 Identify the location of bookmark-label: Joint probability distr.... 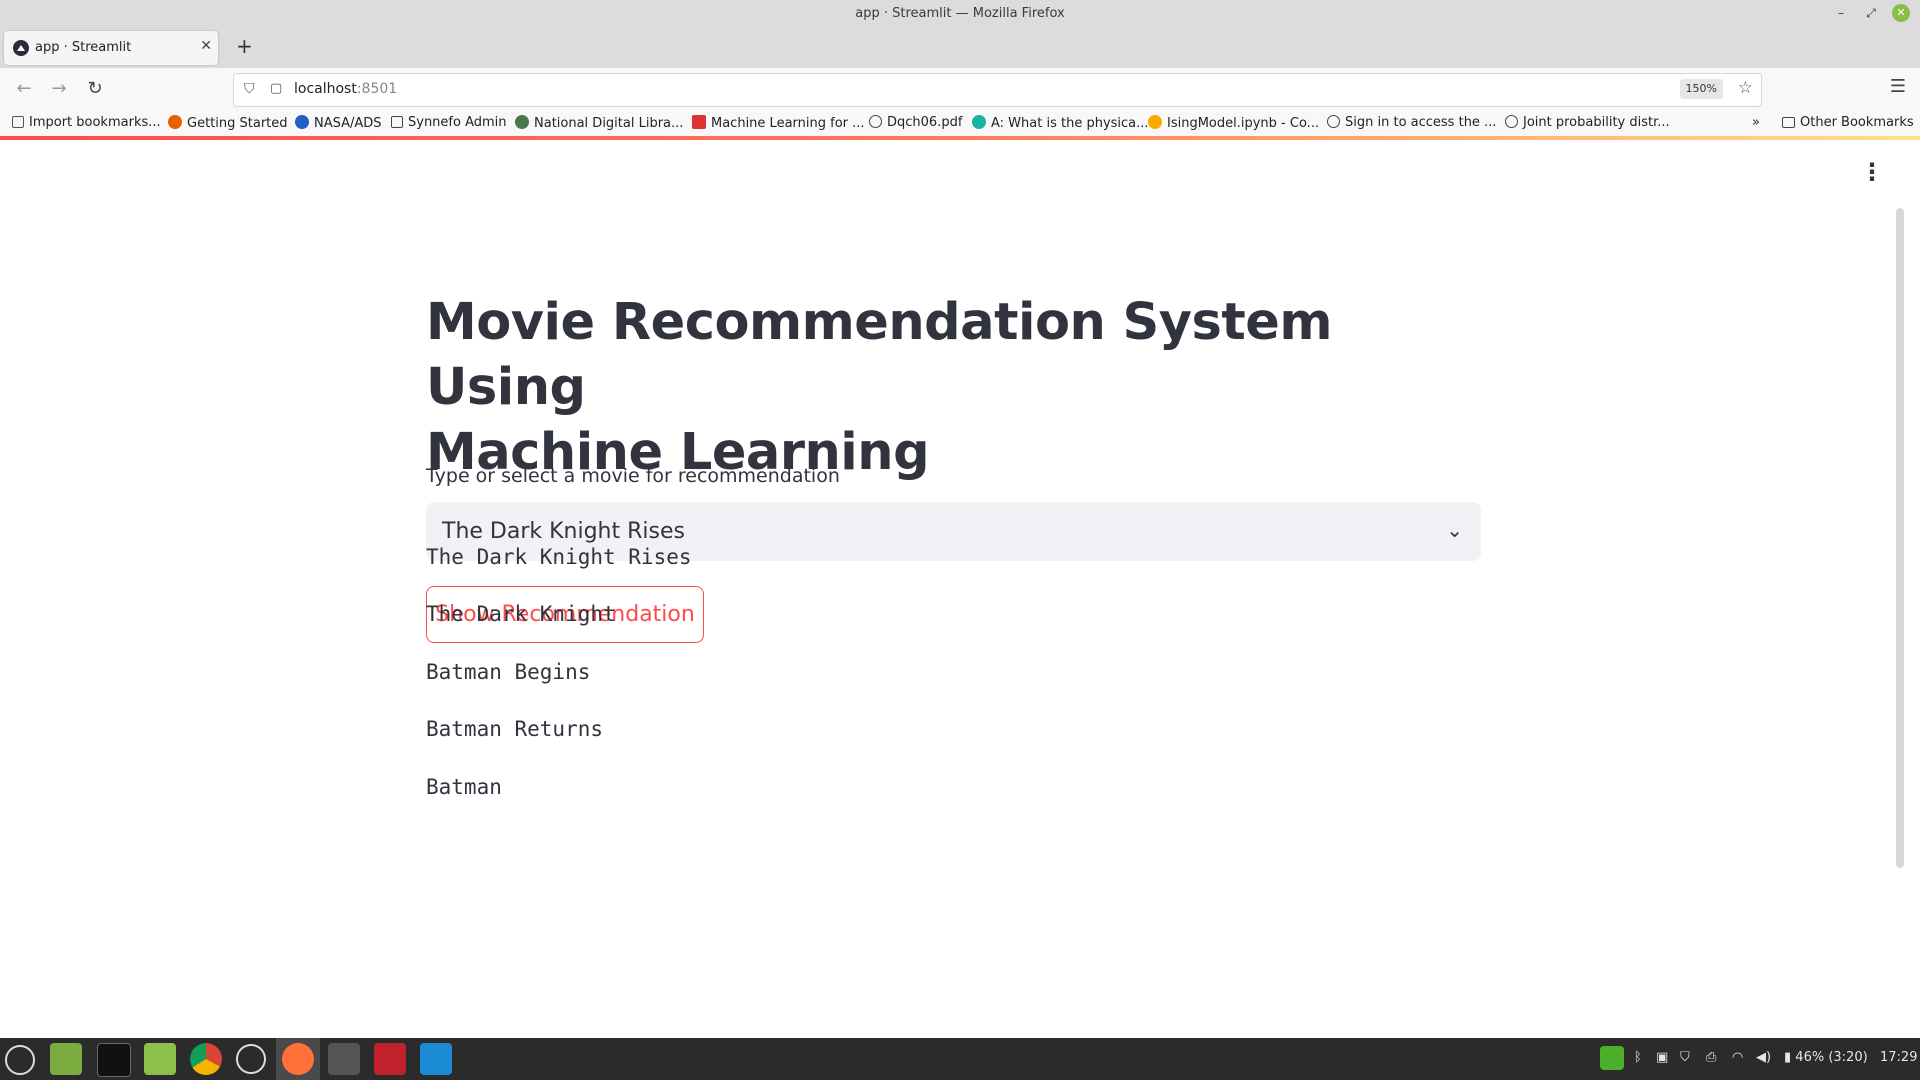
(1596, 122).